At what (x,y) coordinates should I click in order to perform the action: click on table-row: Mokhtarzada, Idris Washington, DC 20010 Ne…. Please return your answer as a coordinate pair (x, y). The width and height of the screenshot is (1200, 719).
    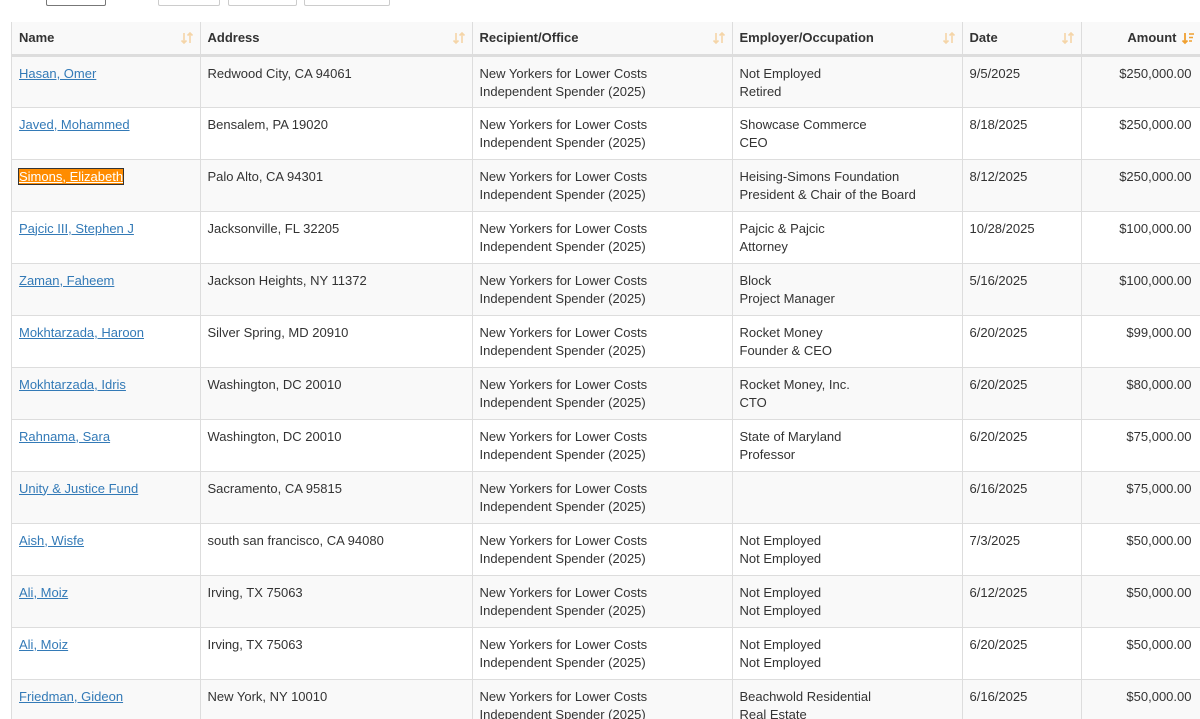
    Looking at the image, I should click on (606, 393).